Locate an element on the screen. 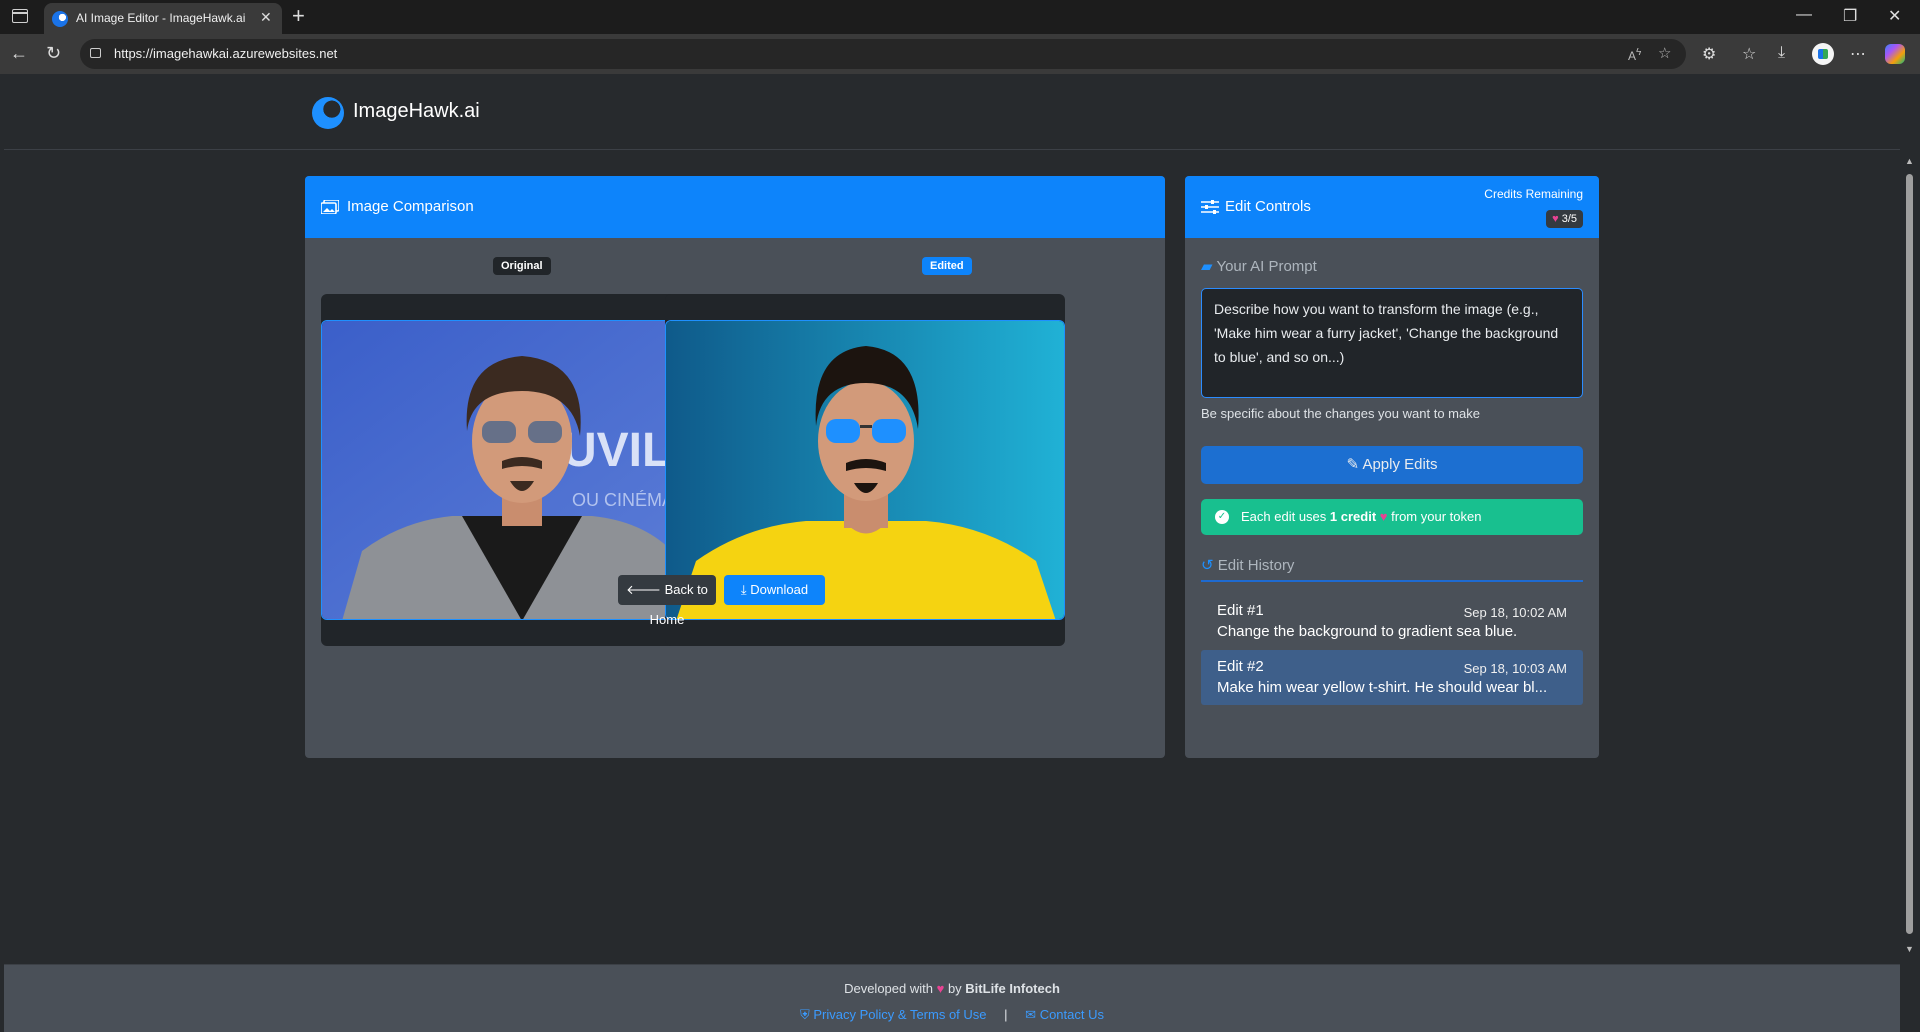  info-heart-icon: ♥ is located at coordinates (1383, 516).